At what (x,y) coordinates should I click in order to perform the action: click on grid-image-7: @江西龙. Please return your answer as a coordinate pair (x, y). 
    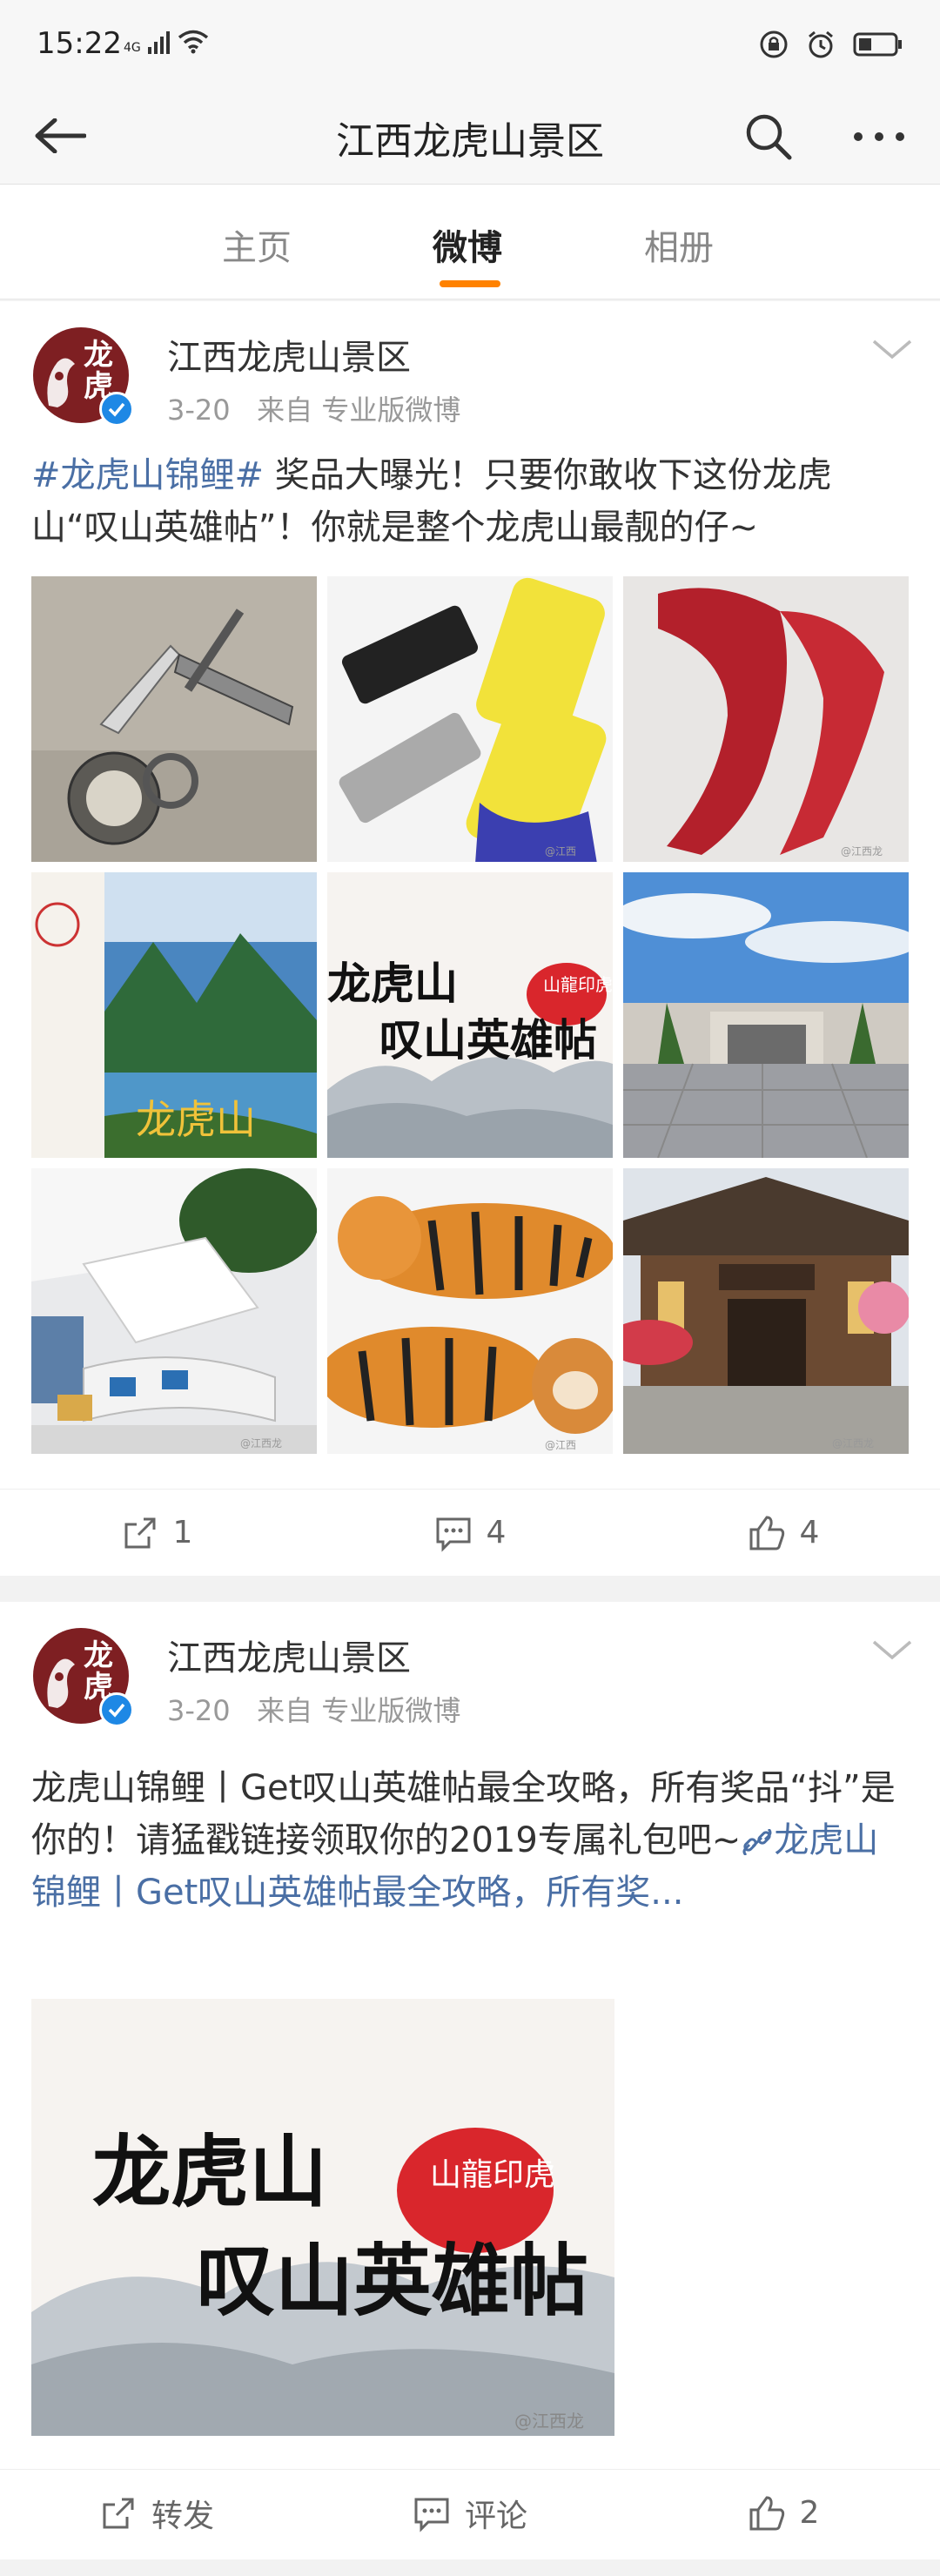
    Looking at the image, I should click on (174, 1311).